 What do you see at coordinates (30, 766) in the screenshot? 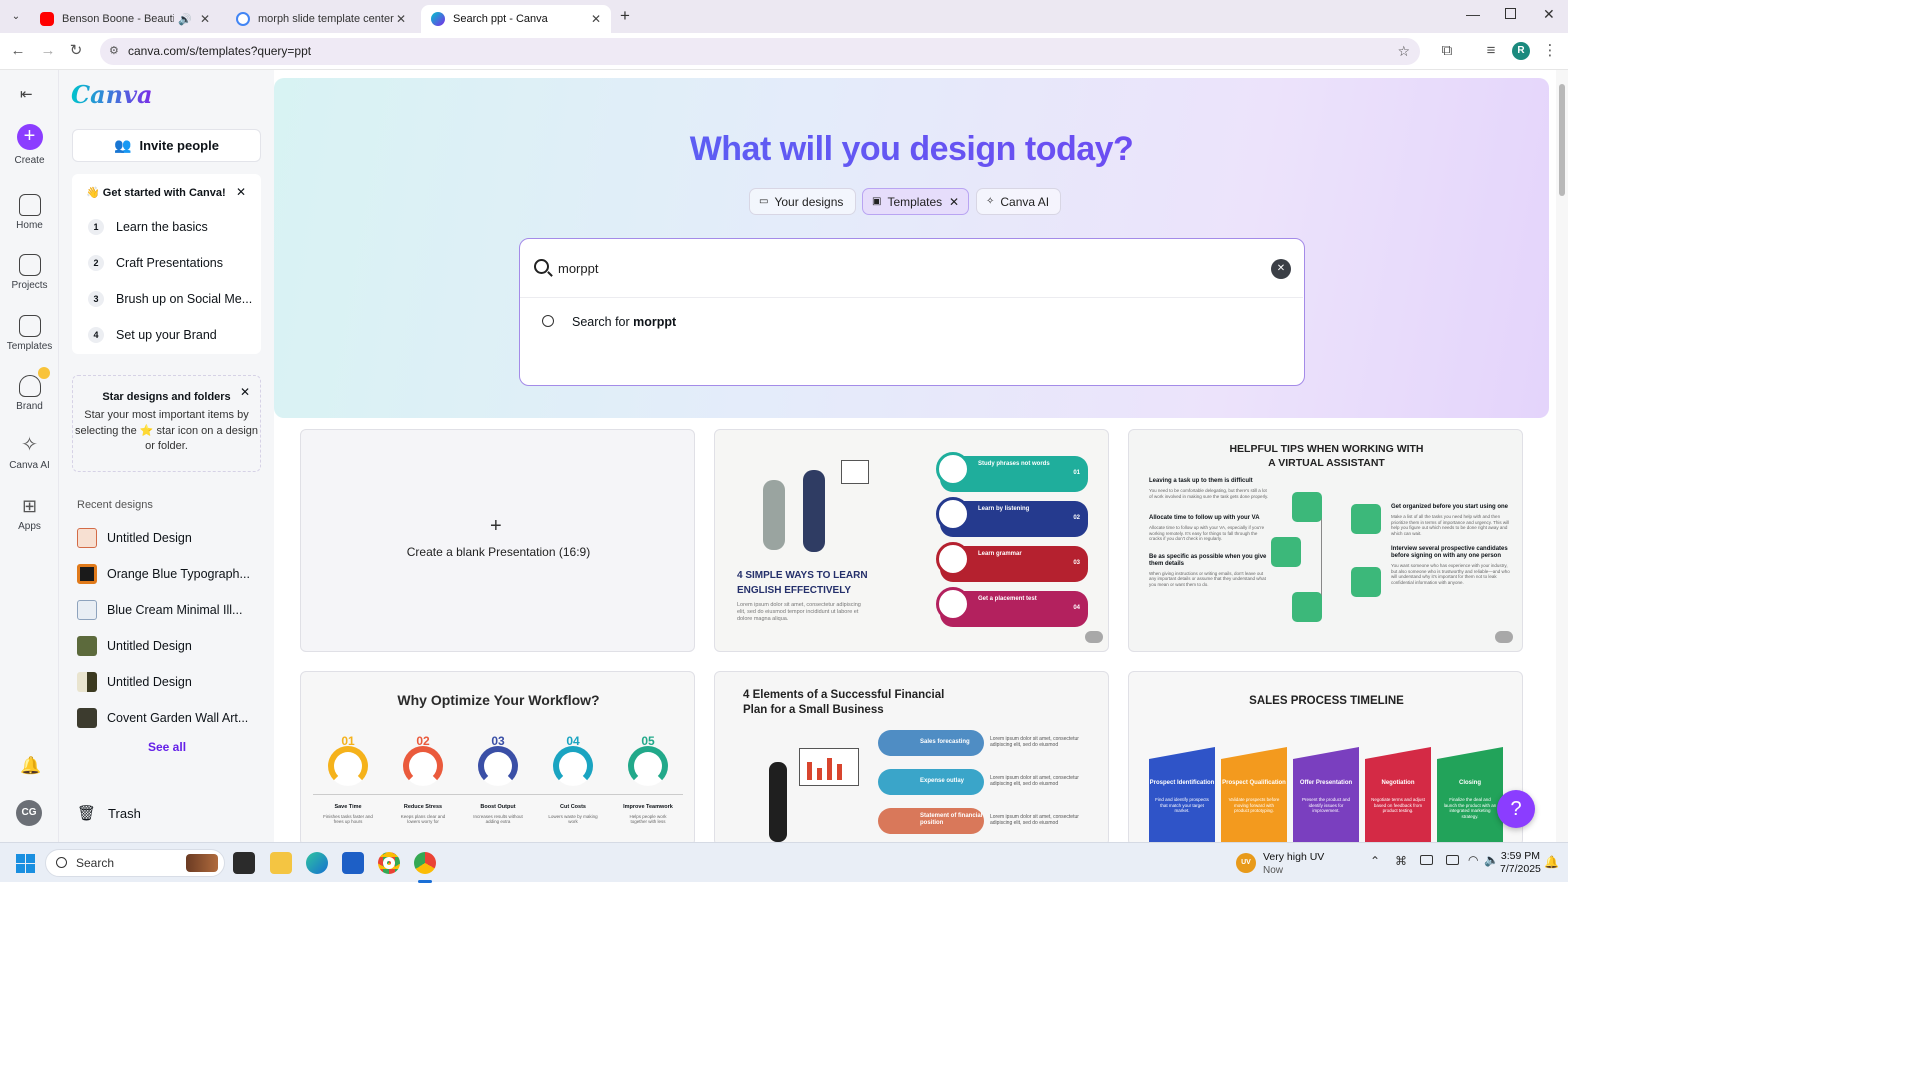
I see `notifications-bell-icon: 🔔` at bounding box center [30, 766].